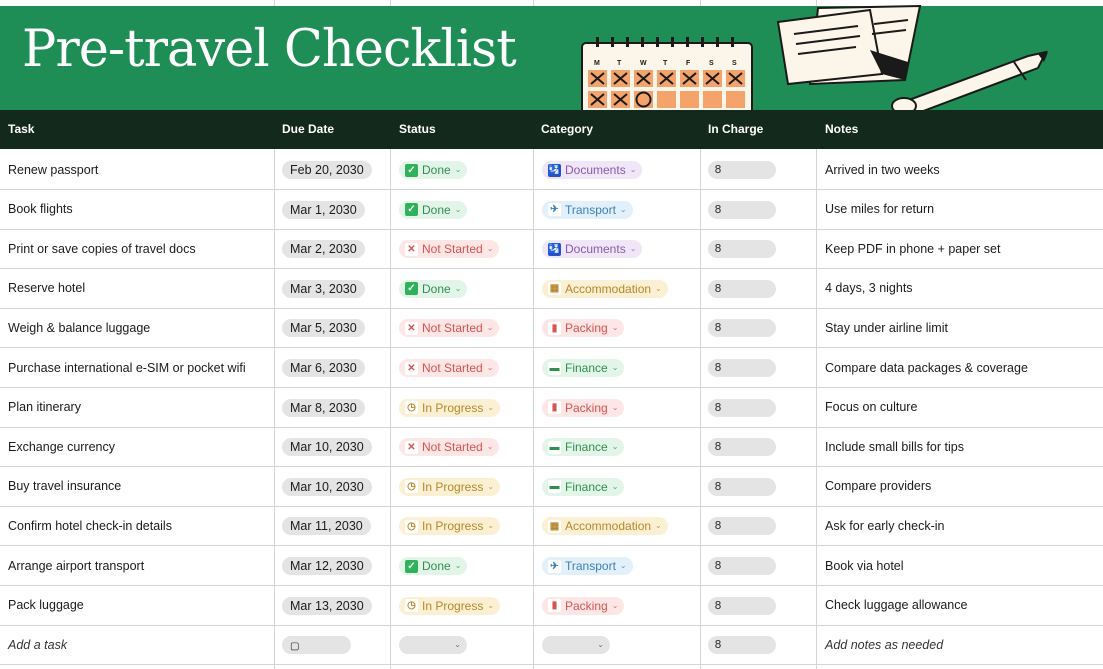 The height and width of the screenshot is (669, 1103). What do you see at coordinates (323, 328) in the screenshot?
I see `due-date-pill: Mar 5, 2030` at bounding box center [323, 328].